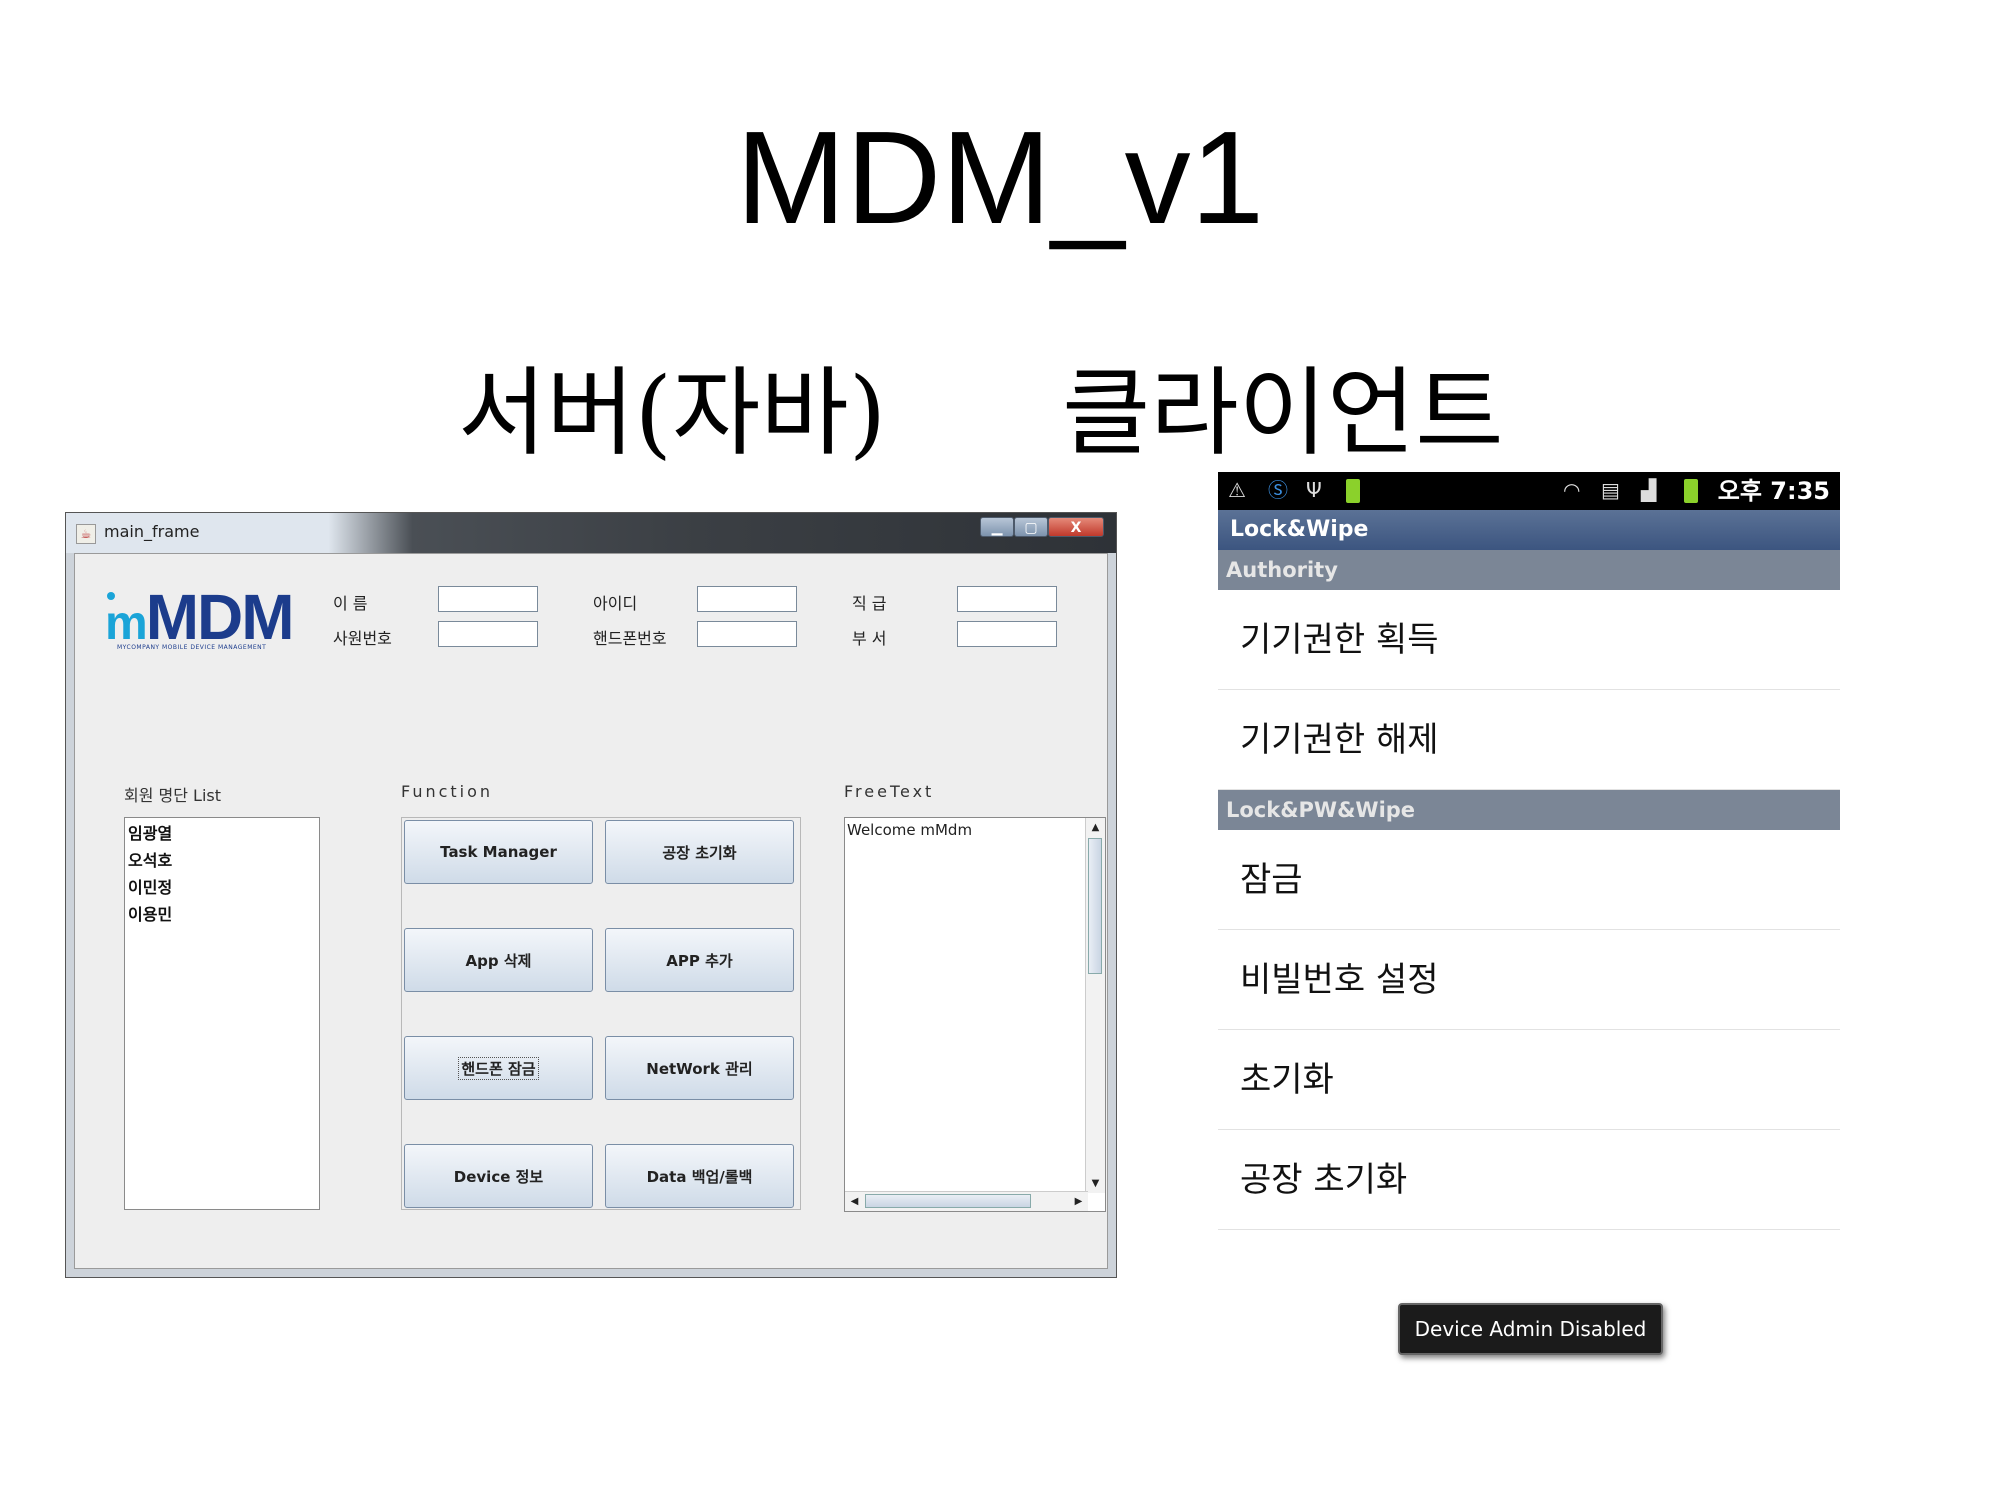 Image resolution: width=2000 pixels, height=1500 pixels. Describe the element at coordinates (630, 638) in the screenshot. I see `phone-no-label: 핸드폰번호` at that location.